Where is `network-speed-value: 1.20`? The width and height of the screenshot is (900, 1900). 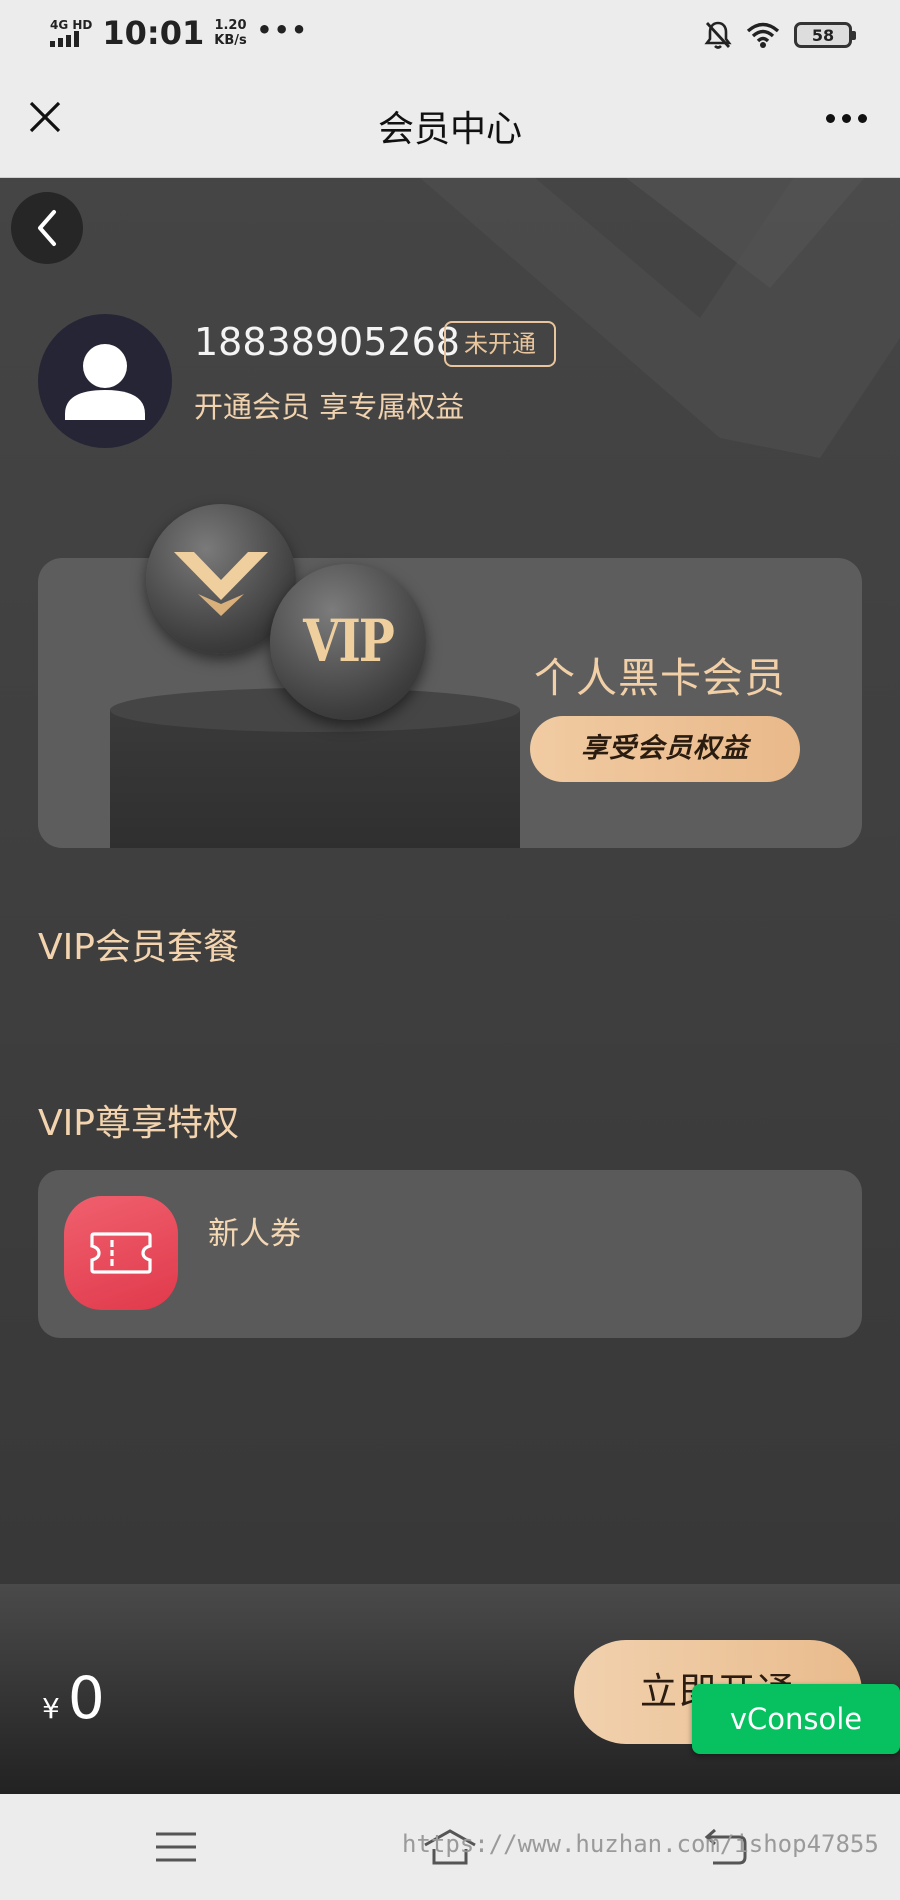
network-speed-value: 1.20 is located at coordinates (230, 25).